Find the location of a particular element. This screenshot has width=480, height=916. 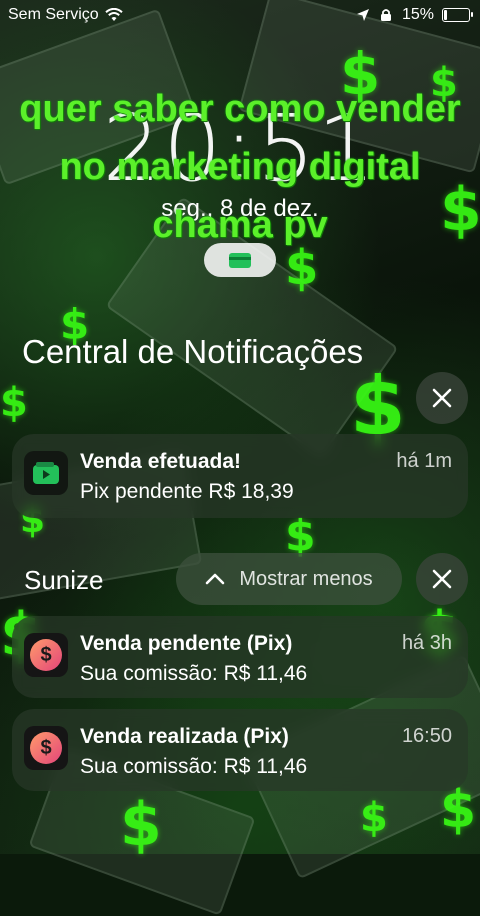

show-less-label: Mostrar menos is located at coordinates (306, 578).